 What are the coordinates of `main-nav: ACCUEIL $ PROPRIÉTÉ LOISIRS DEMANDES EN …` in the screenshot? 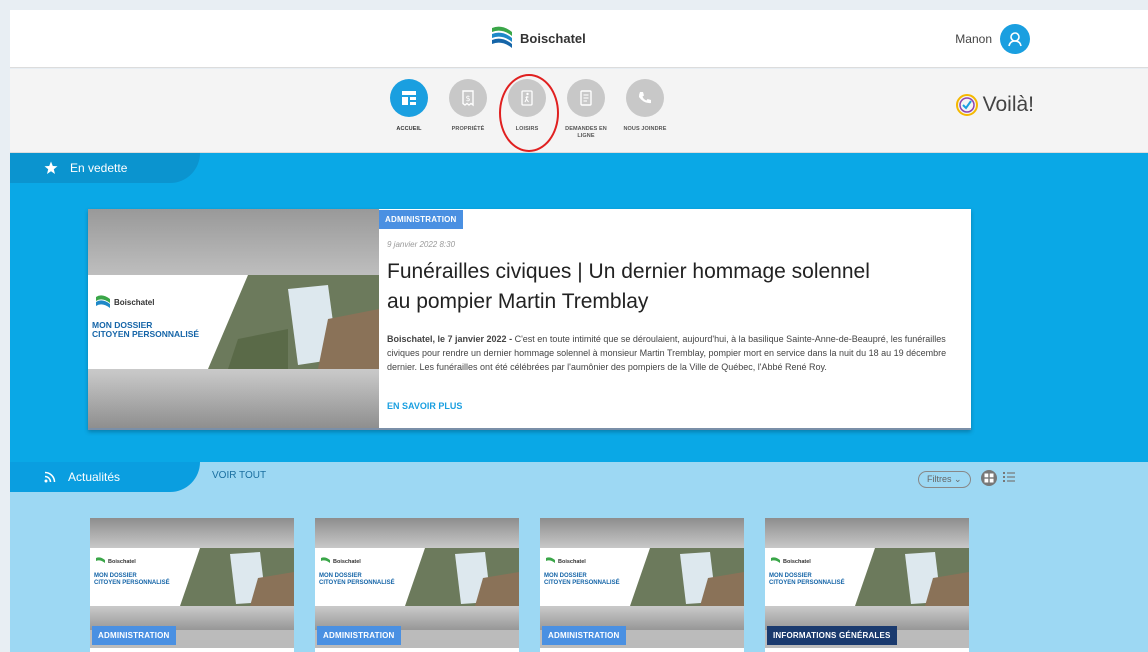 It's located at (527, 109).